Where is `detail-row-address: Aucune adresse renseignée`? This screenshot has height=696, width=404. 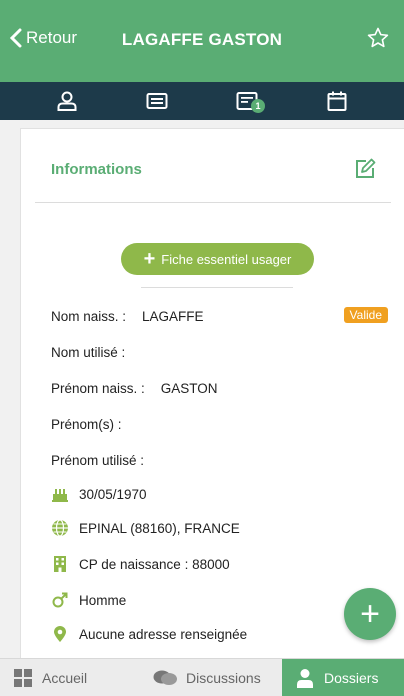
detail-row-address: Aucune adresse renseignée is located at coordinates (149, 634).